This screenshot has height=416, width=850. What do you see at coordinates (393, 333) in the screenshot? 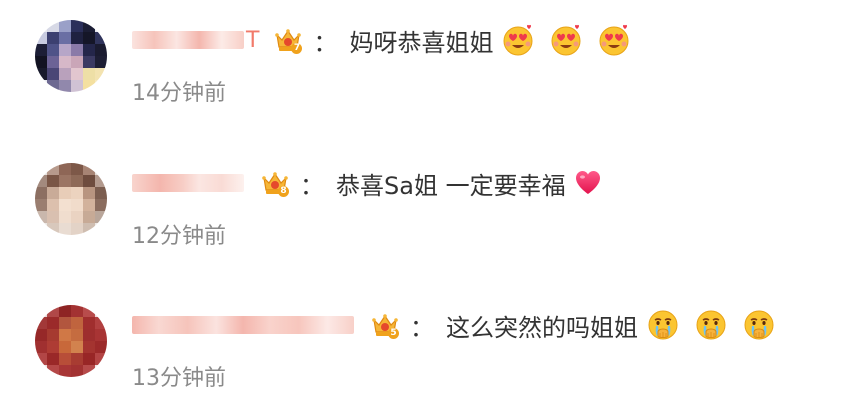
I see `vip-level-number: 5` at bounding box center [393, 333].